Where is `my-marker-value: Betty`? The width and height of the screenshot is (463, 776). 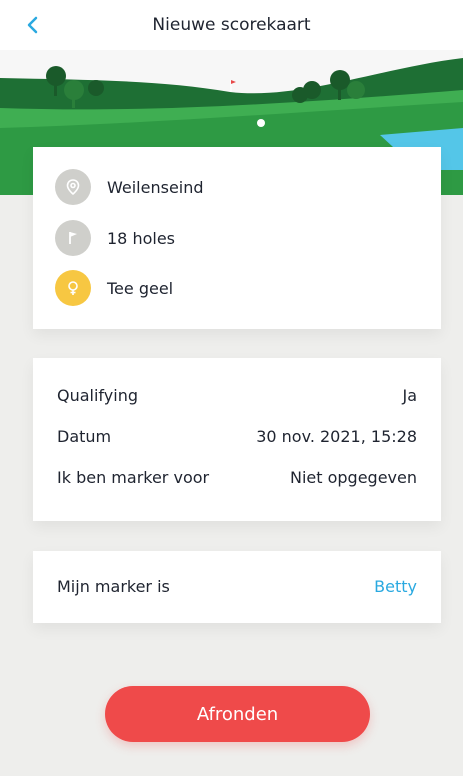
my-marker-value: Betty is located at coordinates (395, 586).